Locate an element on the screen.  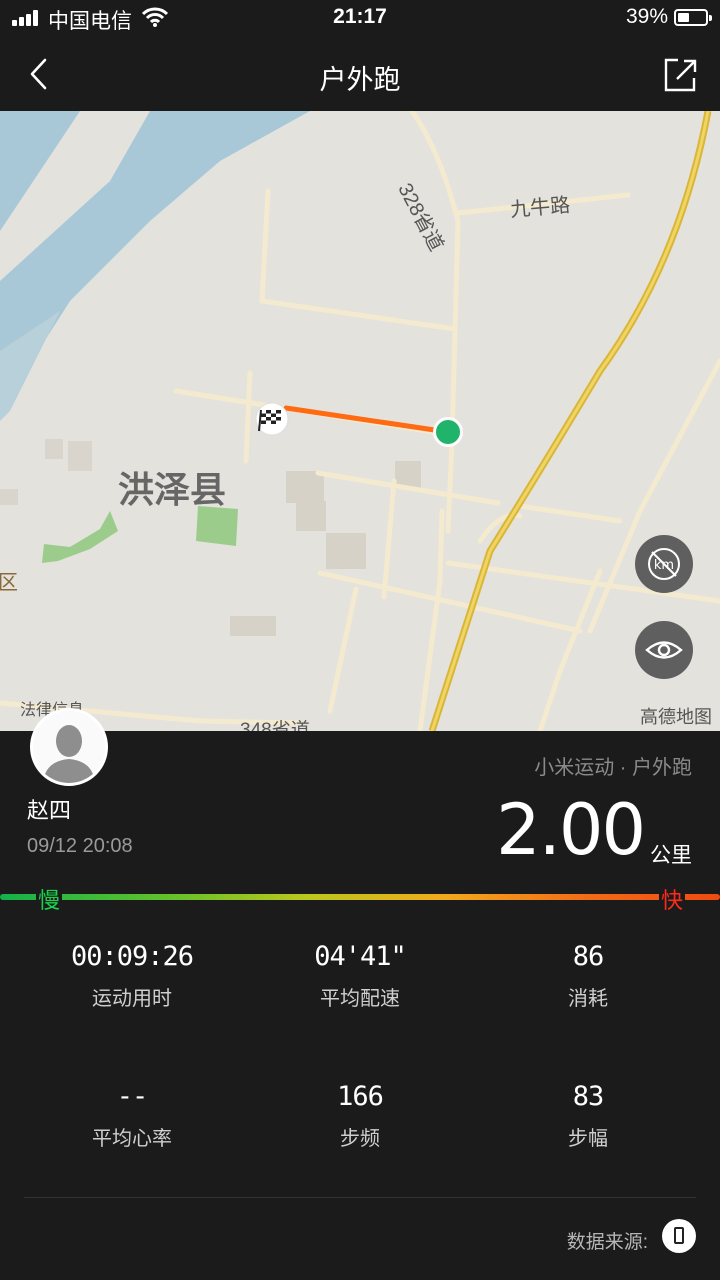
map-credit: 高德地图 is located at coordinates (676, 717).